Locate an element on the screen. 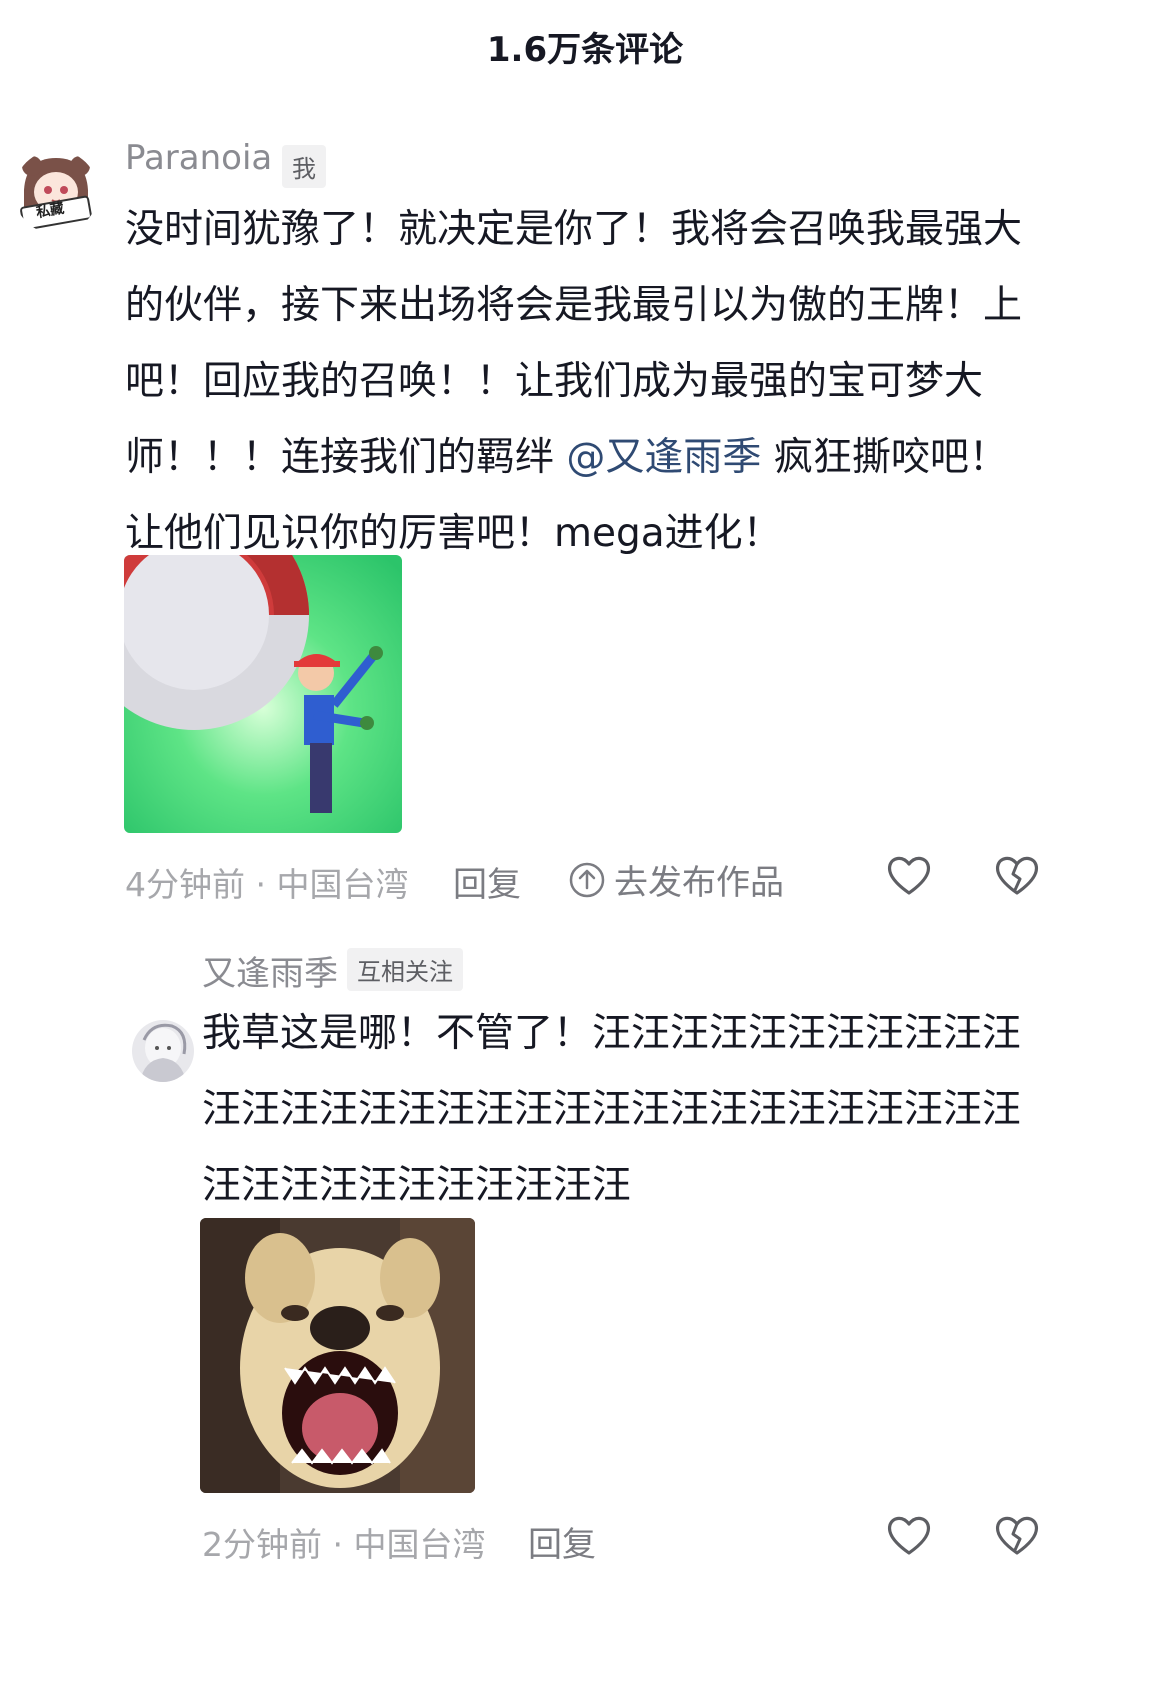 The height and width of the screenshot is (1705, 1170). angry-dog-illustration is located at coordinates (337, 1355).